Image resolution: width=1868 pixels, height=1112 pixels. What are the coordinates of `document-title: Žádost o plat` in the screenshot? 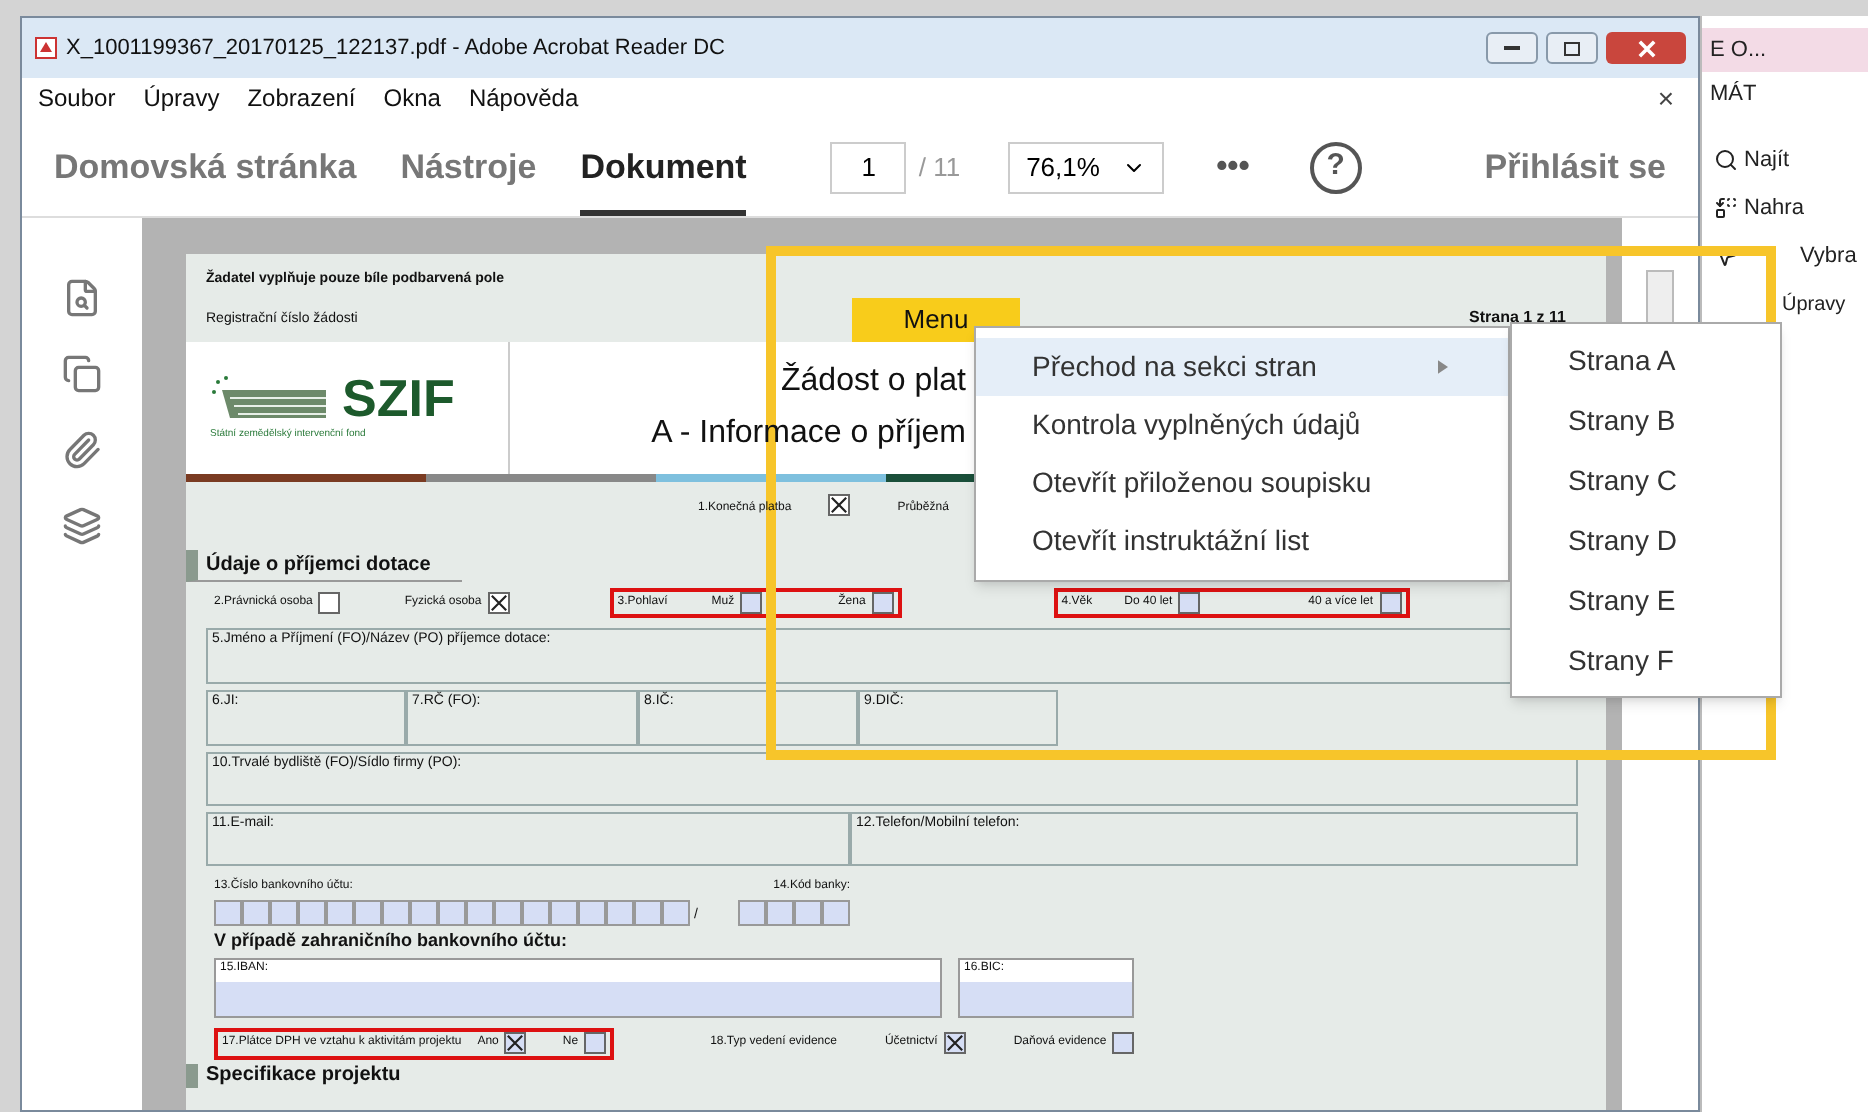 It's located at (873, 382).